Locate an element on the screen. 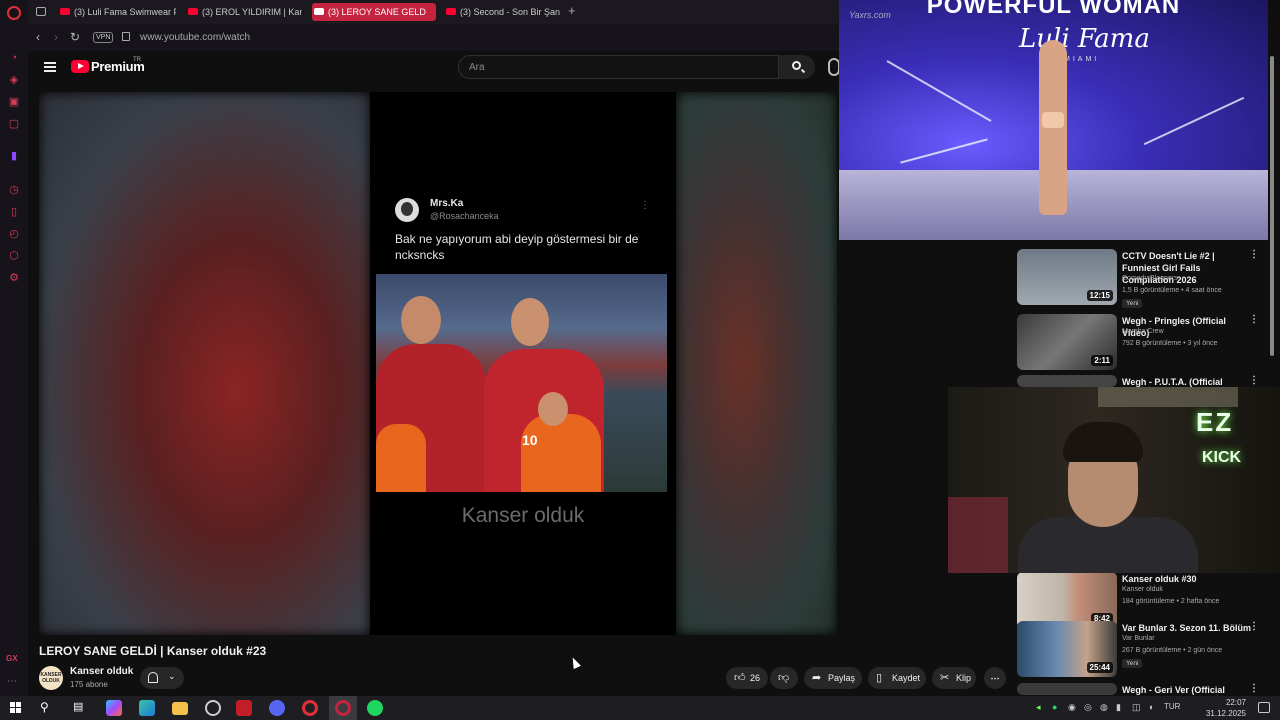 The width and height of the screenshot is (1280, 720). twitch-icon: ▮ is located at coordinates (14, 156).